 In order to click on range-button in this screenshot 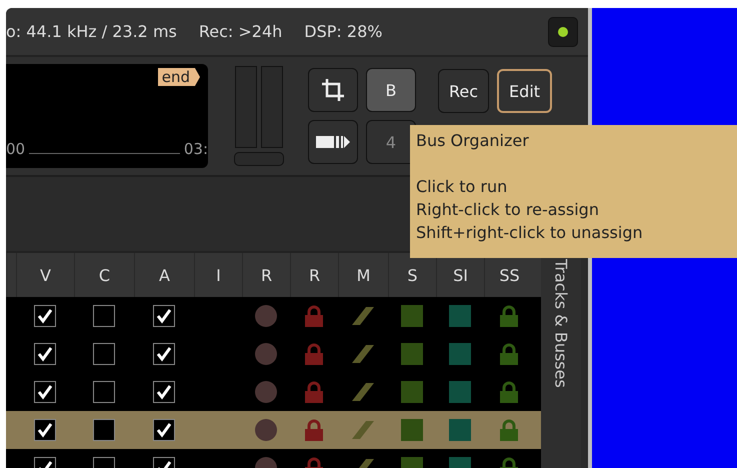, I will do `click(333, 142)`.